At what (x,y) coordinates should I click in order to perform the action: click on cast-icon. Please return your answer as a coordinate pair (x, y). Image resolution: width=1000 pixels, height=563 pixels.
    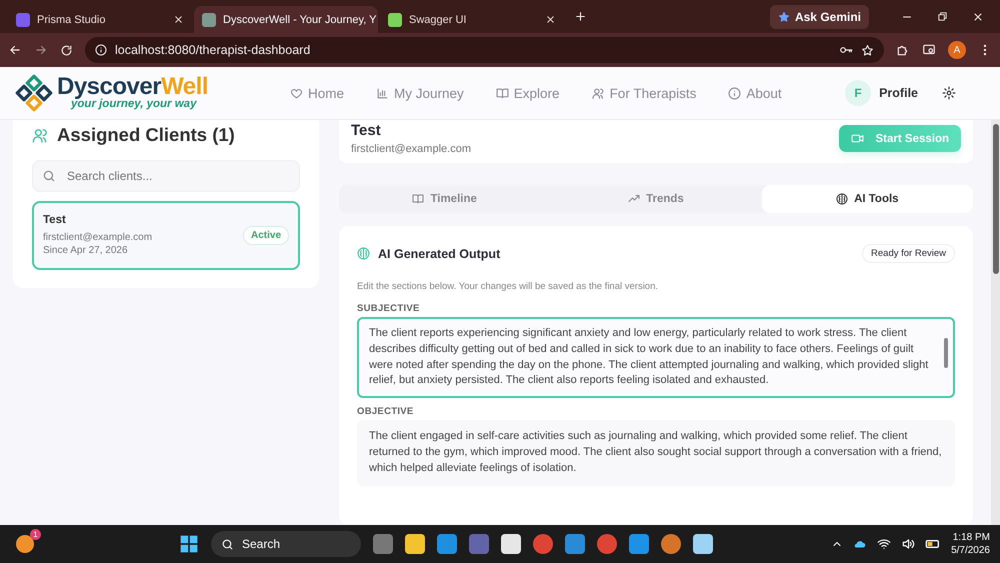
    Looking at the image, I should click on (929, 50).